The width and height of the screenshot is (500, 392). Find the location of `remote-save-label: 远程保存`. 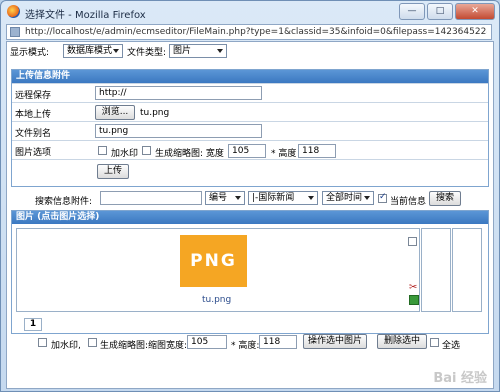

remote-save-label: 远程保存 is located at coordinates (33, 96).